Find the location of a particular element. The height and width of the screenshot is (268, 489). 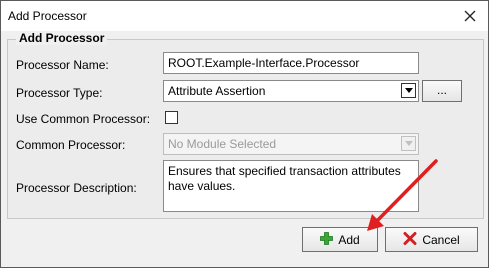

use-common-processor-checkbox is located at coordinates (171, 117).